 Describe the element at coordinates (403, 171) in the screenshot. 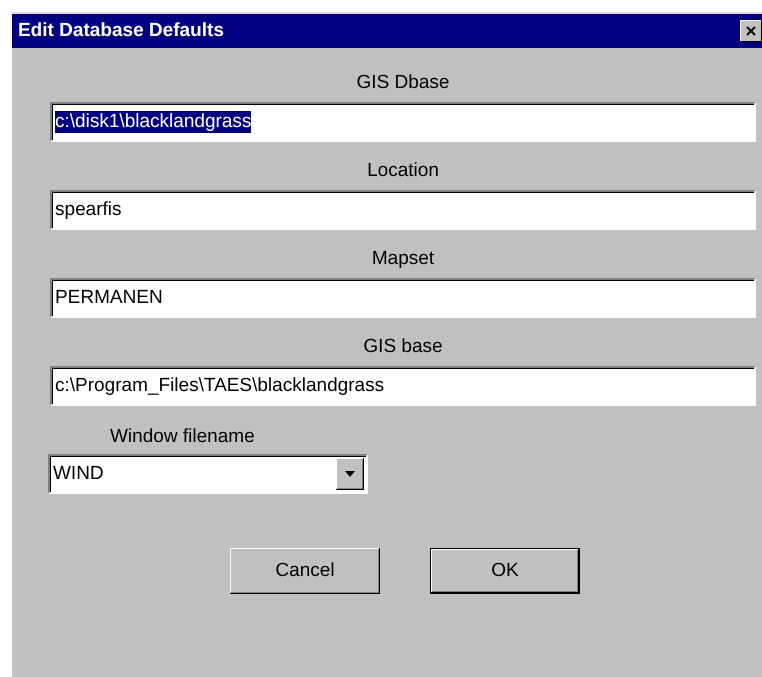

I see `field-label: Location` at that location.